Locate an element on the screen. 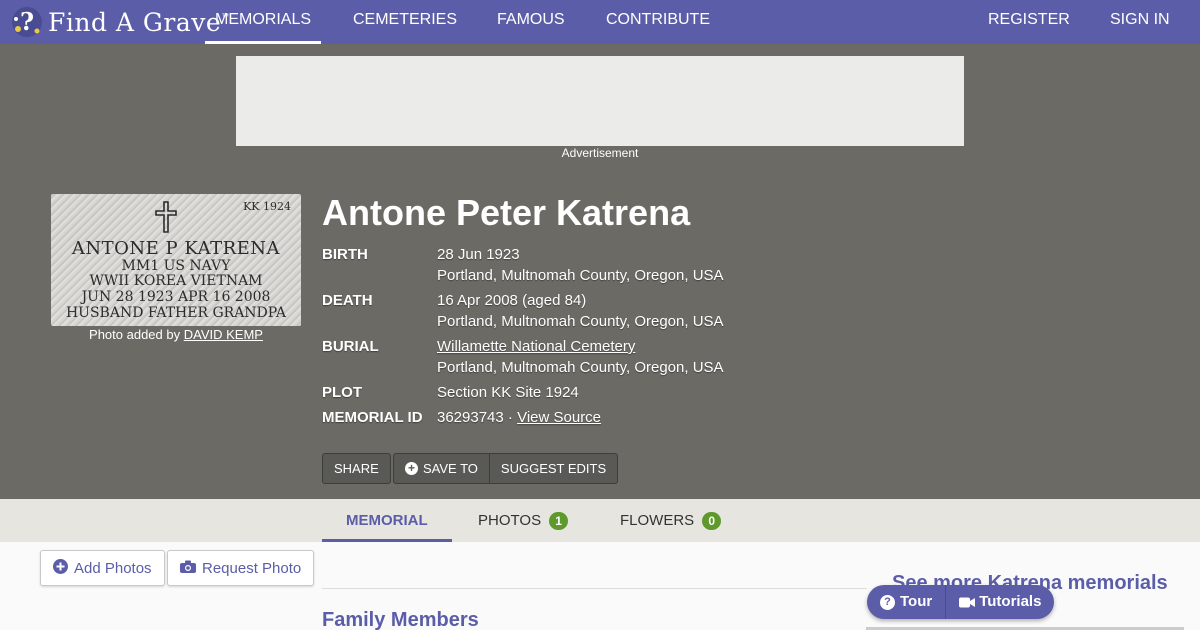  question-circle-icon: ? is located at coordinates (887, 602).